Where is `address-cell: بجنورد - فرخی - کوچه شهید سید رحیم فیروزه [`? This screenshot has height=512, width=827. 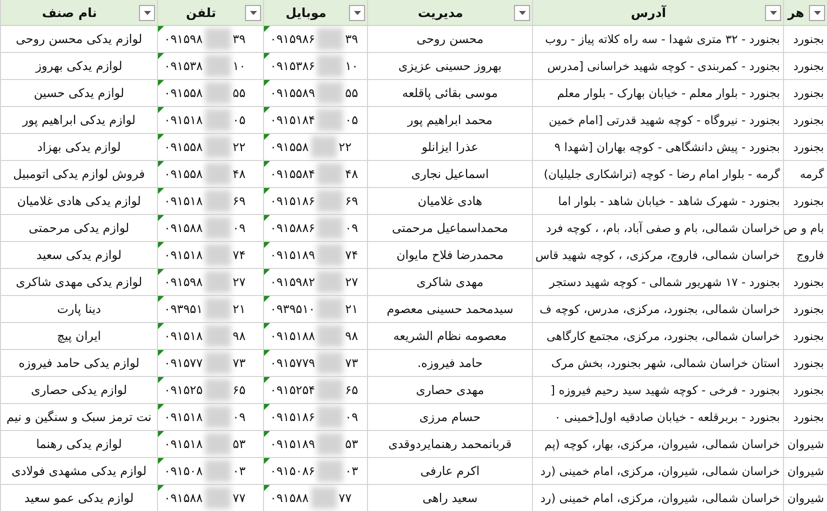
address-cell: بجنورد - فرخی - کوچه شهید سید رحیم فیروزه [ is located at coordinates (657, 390).